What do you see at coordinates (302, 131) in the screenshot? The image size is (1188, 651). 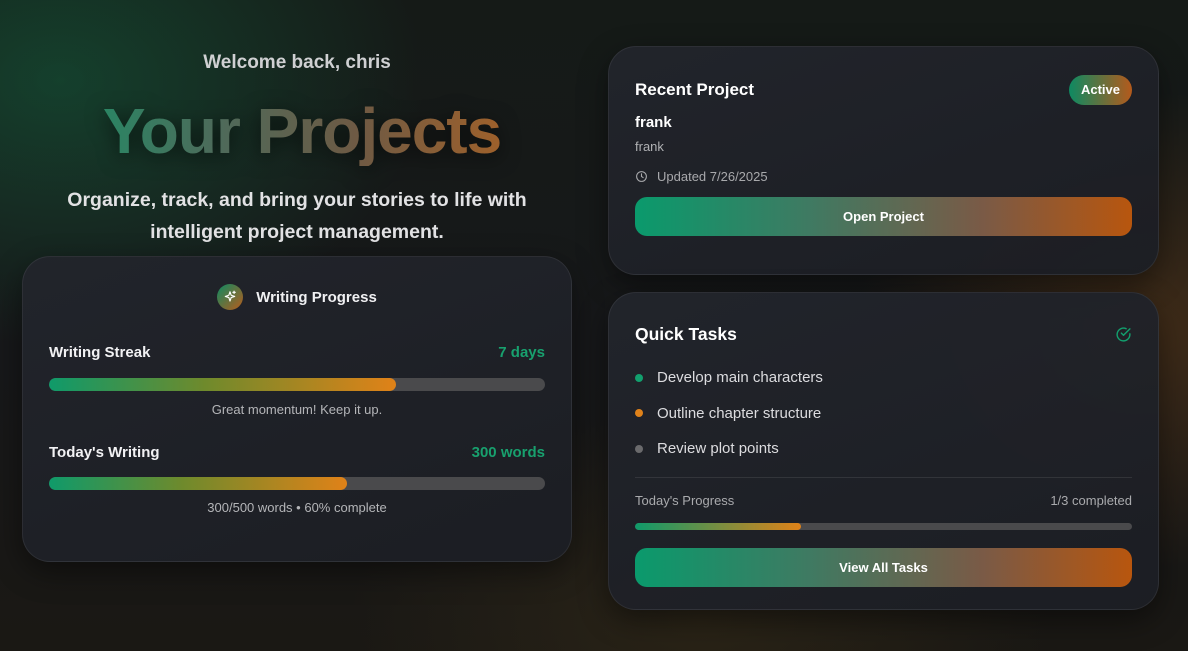 I see `page-title: Your Projects` at bounding box center [302, 131].